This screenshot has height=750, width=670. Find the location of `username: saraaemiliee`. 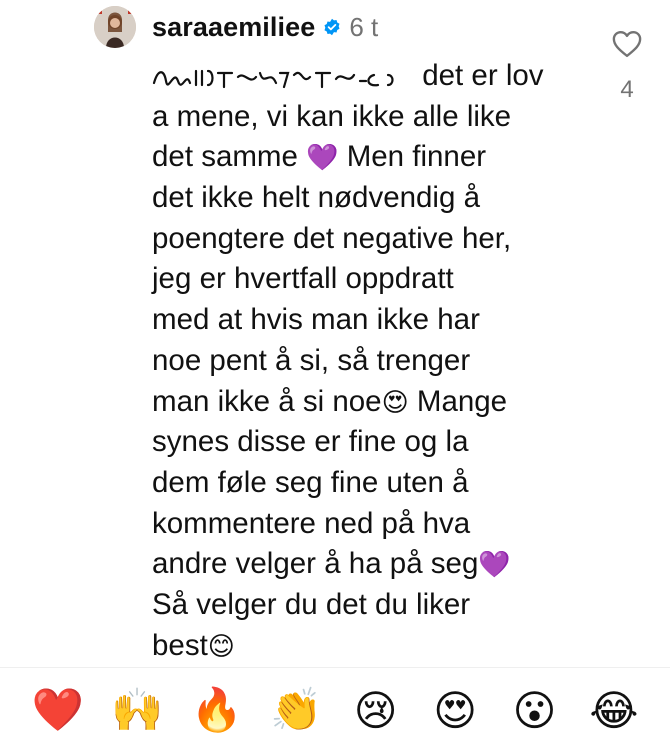

username: saraaemiliee is located at coordinates (233, 27).